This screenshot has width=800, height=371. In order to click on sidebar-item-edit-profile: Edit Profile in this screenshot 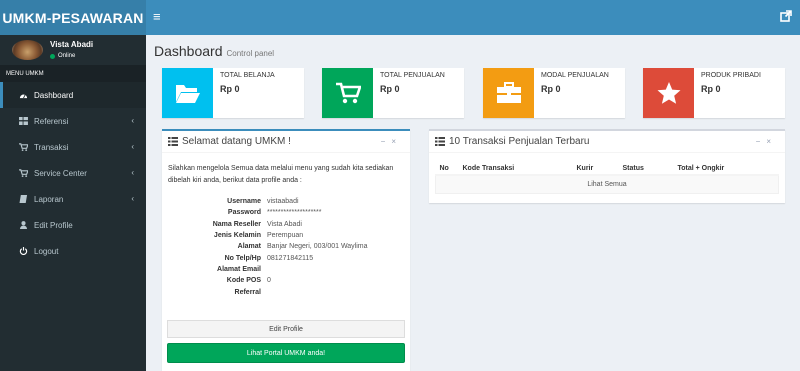, I will do `click(73, 225)`.